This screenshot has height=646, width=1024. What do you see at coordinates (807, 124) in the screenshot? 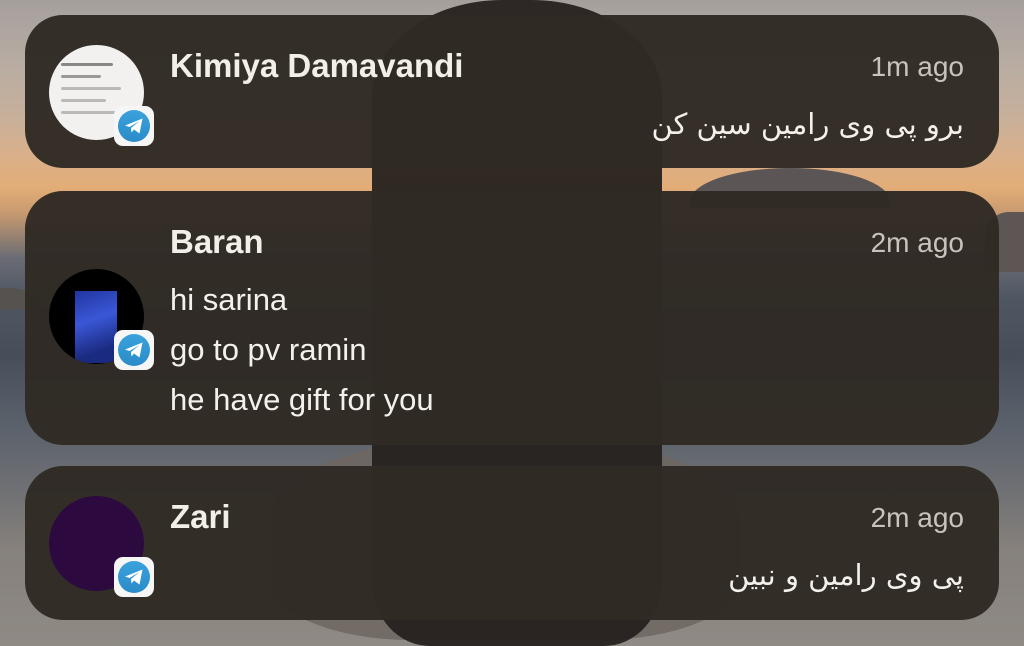
I see `message-text: برو پی وی رامین سین کن` at bounding box center [807, 124].